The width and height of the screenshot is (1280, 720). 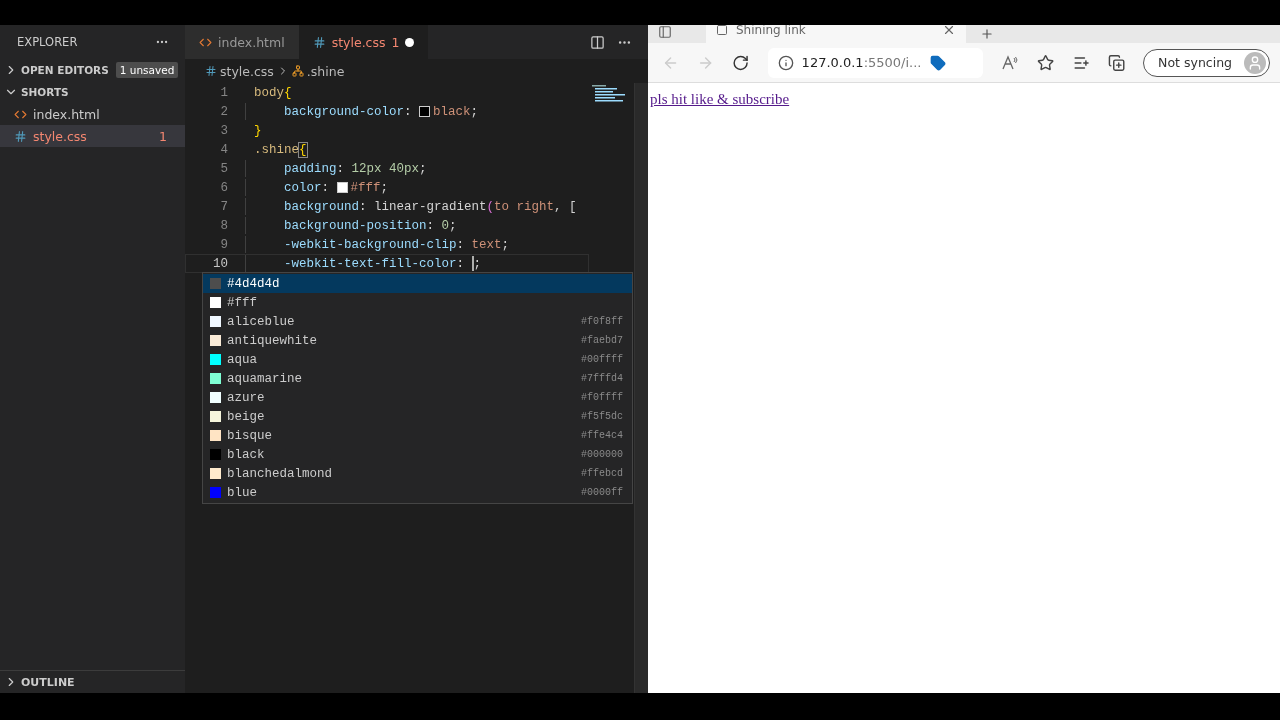 What do you see at coordinates (720, 99) in the screenshot?
I see `page-link: pls hit like & subscribe` at bounding box center [720, 99].